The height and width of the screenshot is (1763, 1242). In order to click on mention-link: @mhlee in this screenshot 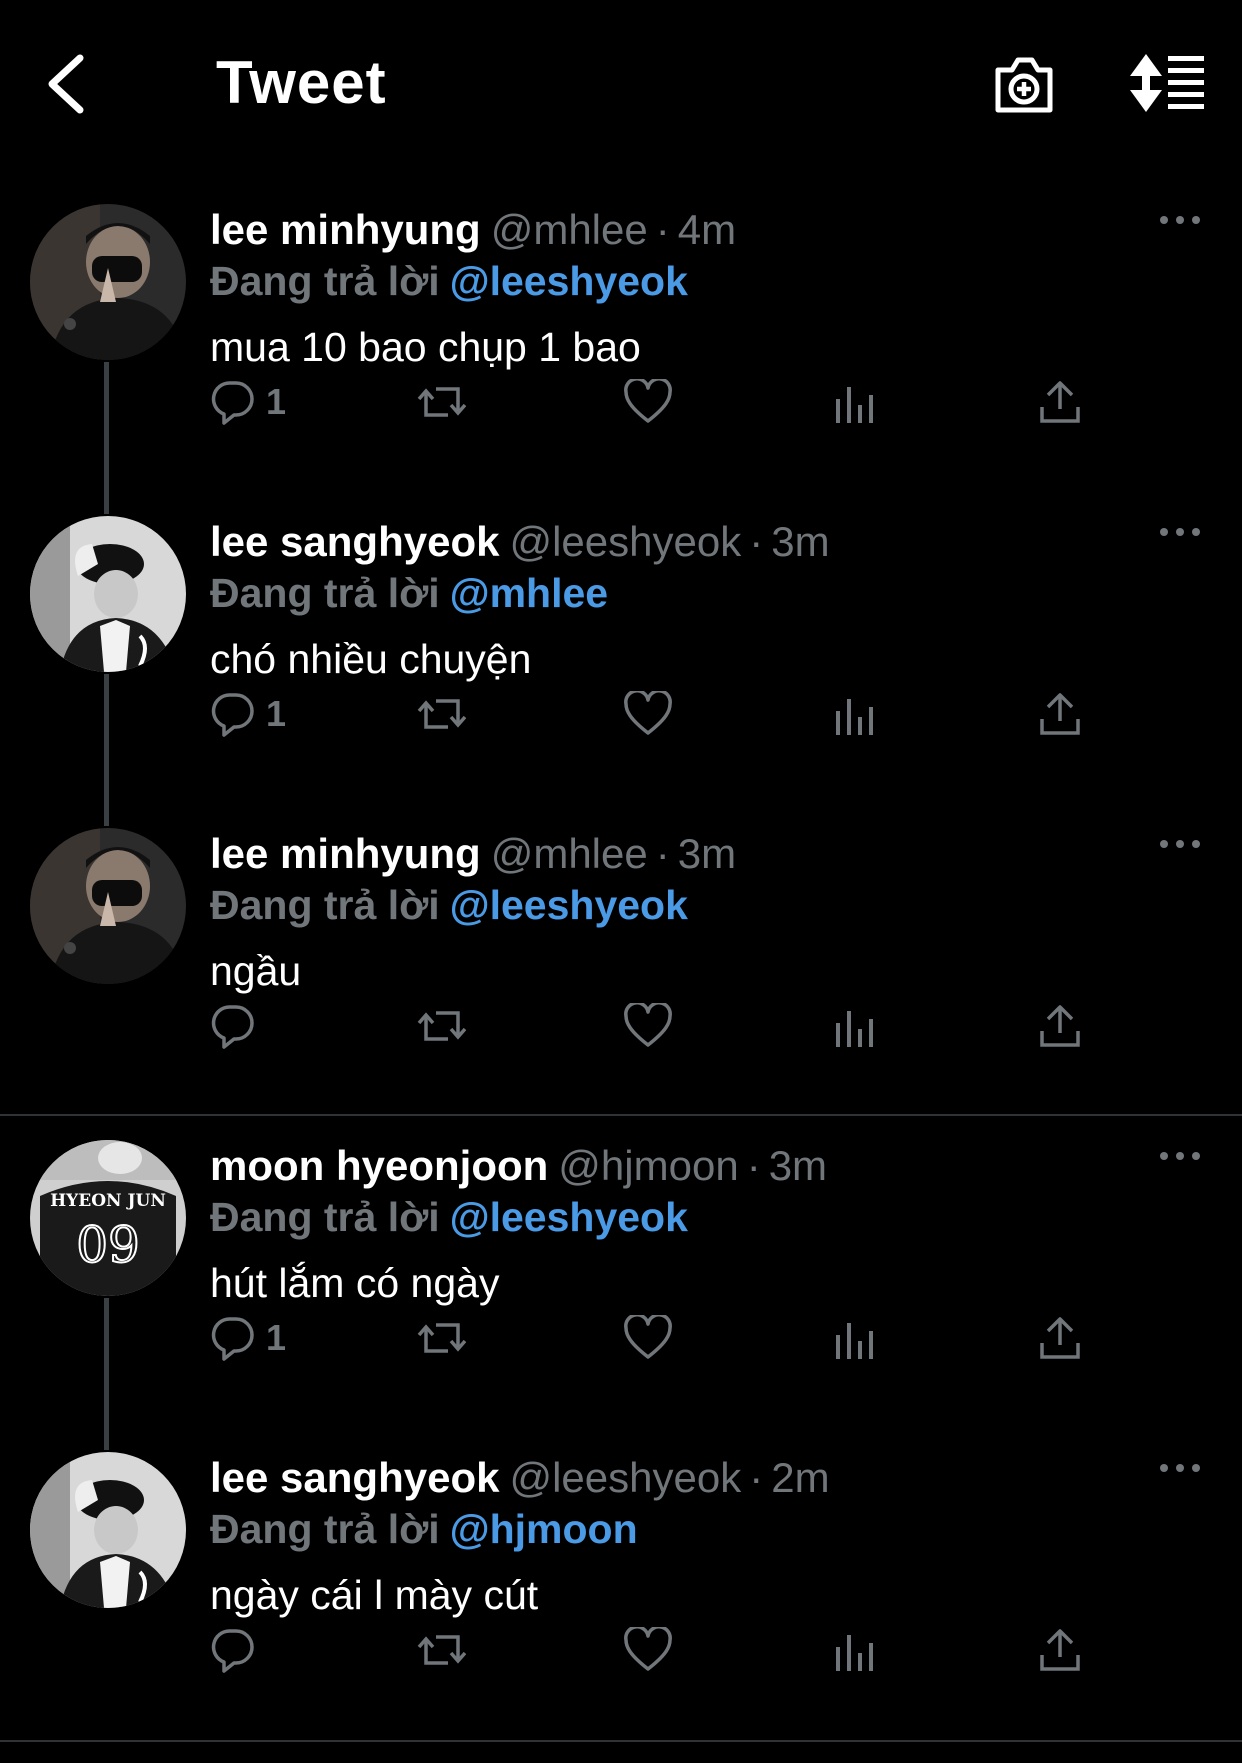, I will do `click(529, 593)`.